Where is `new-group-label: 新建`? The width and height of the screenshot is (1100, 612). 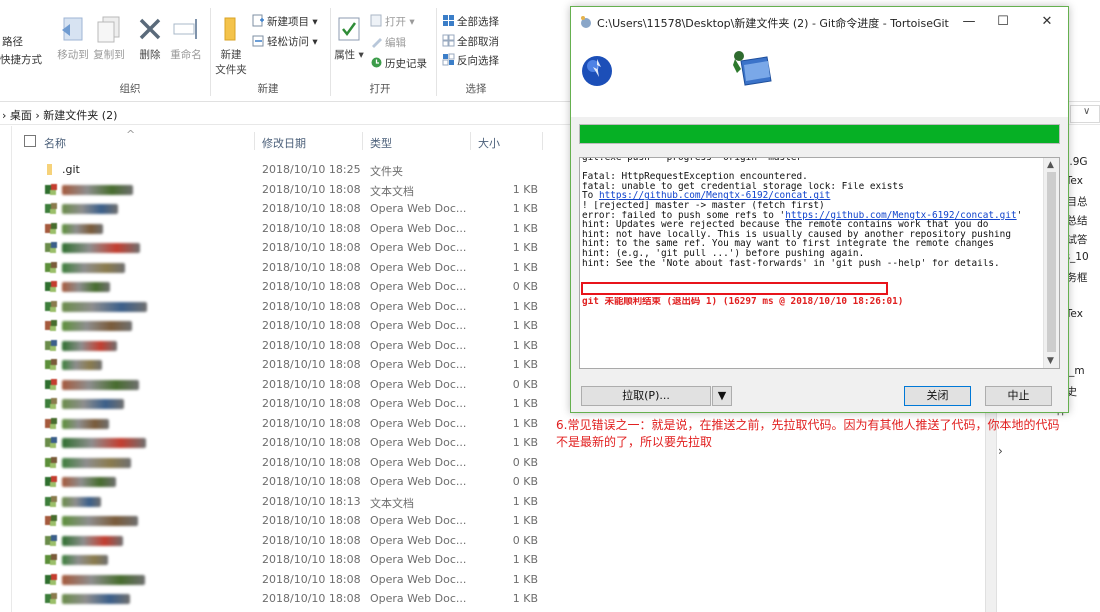 new-group-label: 新建 is located at coordinates (268, 89).